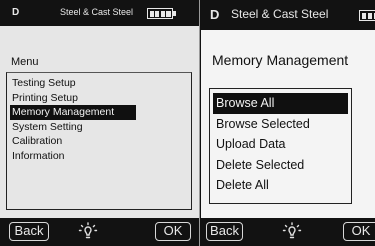  I want to click on menu-item-upload-data: Upload Data, so click(280, 144).